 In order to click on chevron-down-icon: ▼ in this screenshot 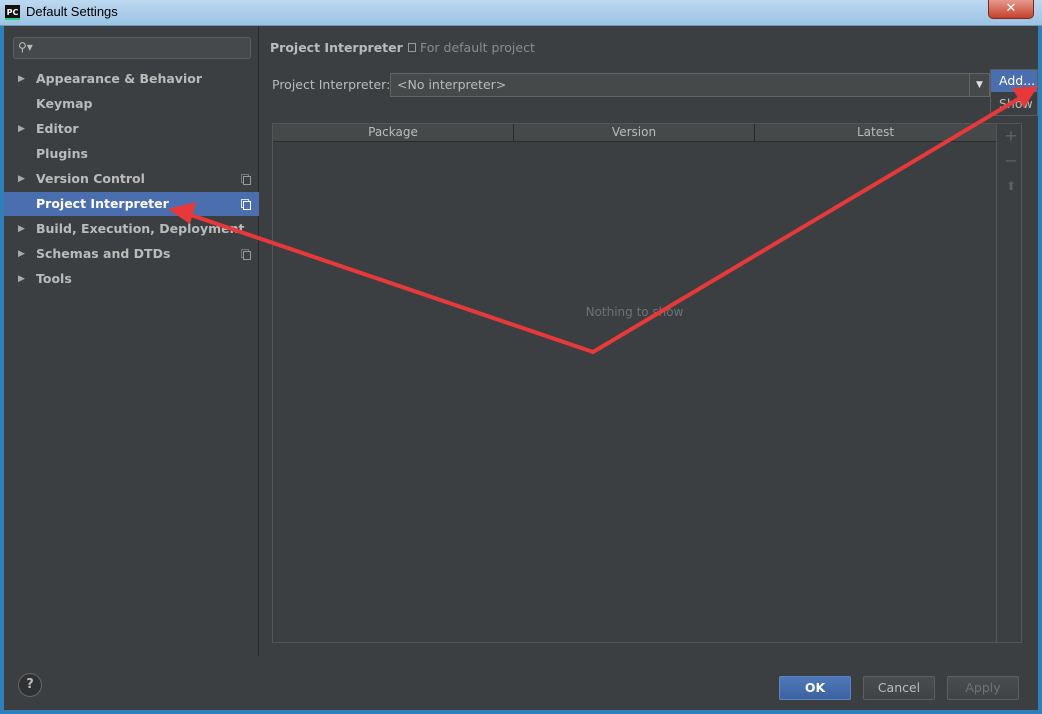, I will do `click(979, 85)`.